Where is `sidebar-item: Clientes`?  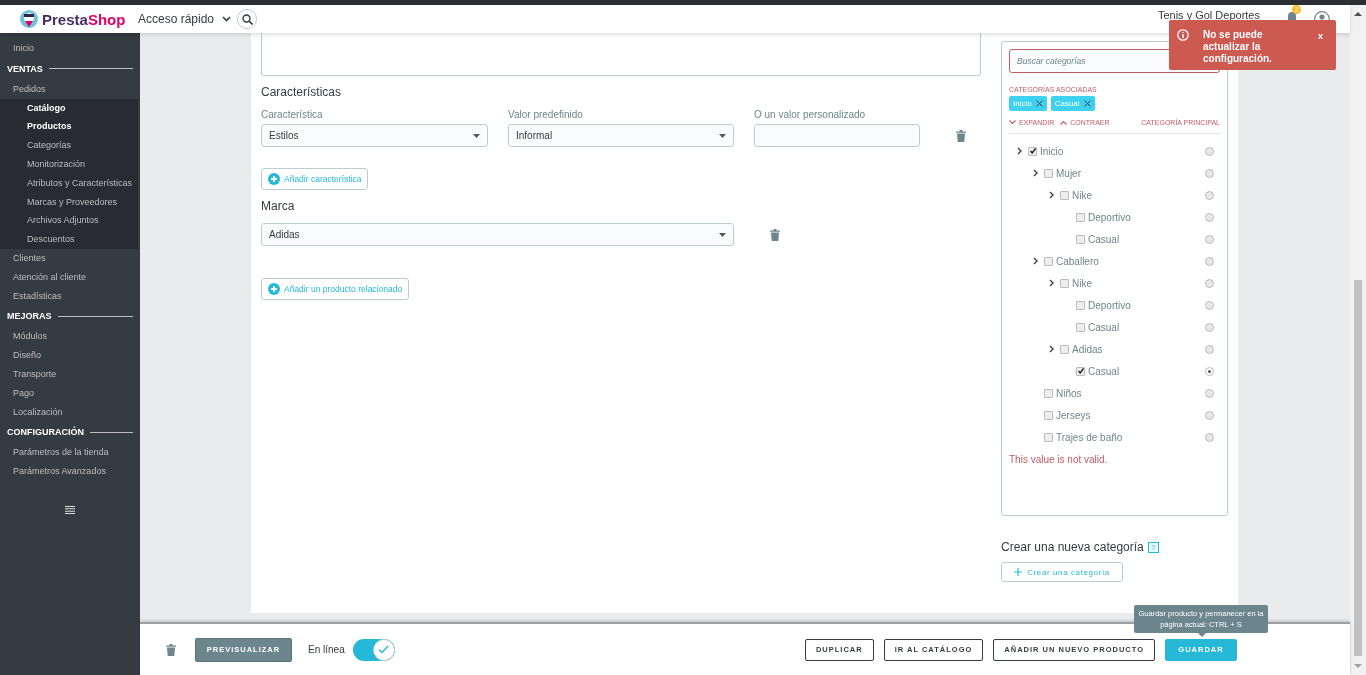
sidebar-item: Clientes is located at coordinates (70, 258).